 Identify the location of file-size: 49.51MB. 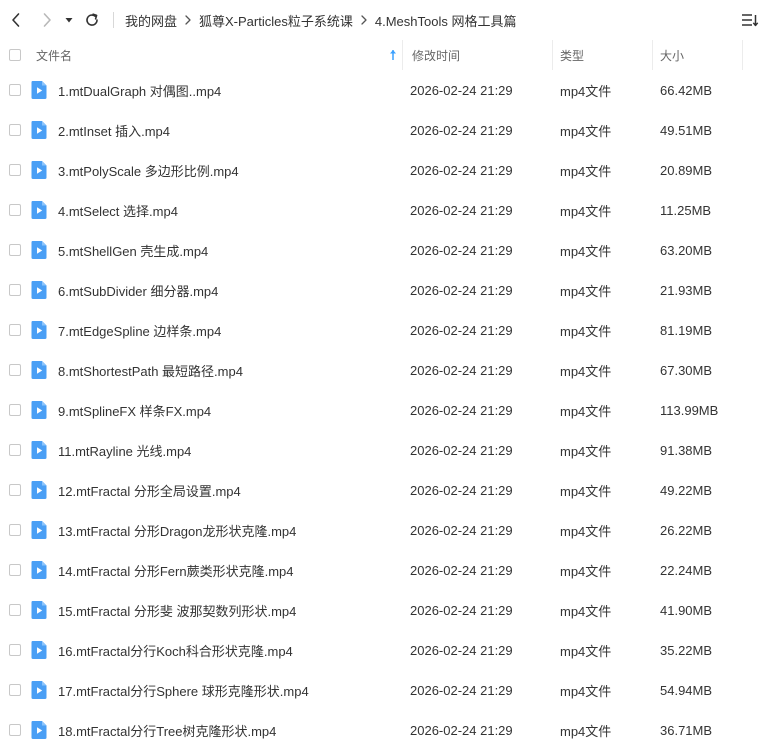
(686, 130).